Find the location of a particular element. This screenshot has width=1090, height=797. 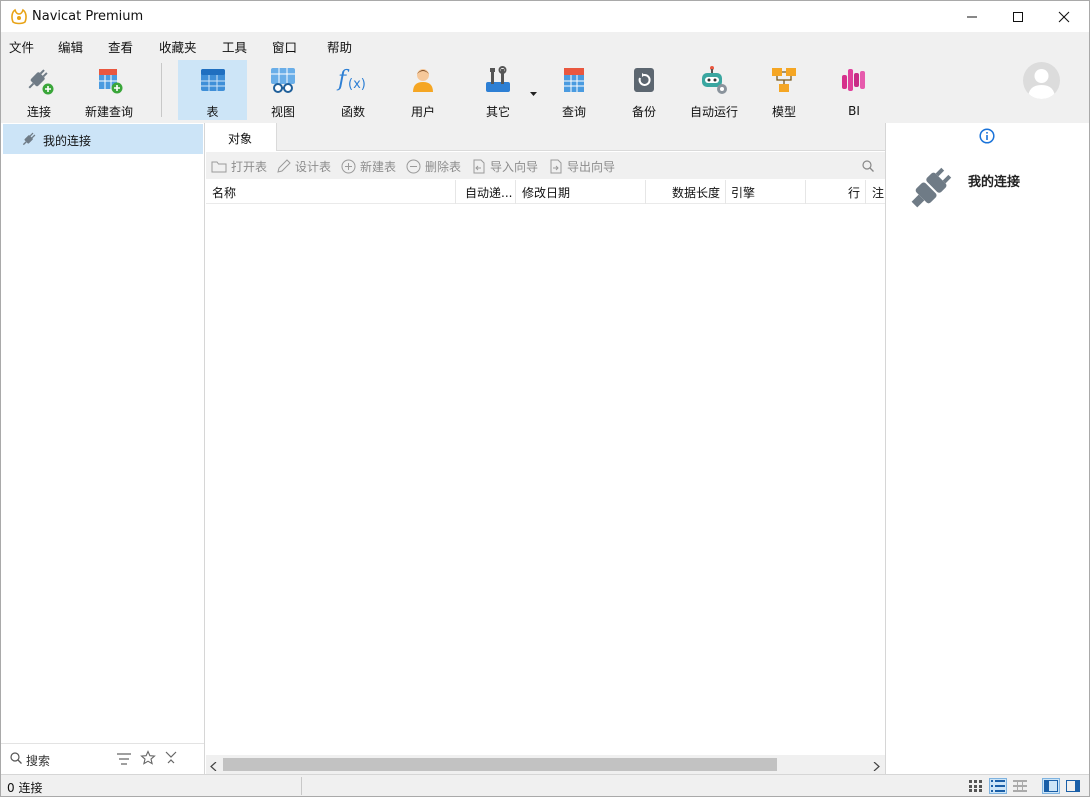

user-avatar is located at coordinates (1041, 80).